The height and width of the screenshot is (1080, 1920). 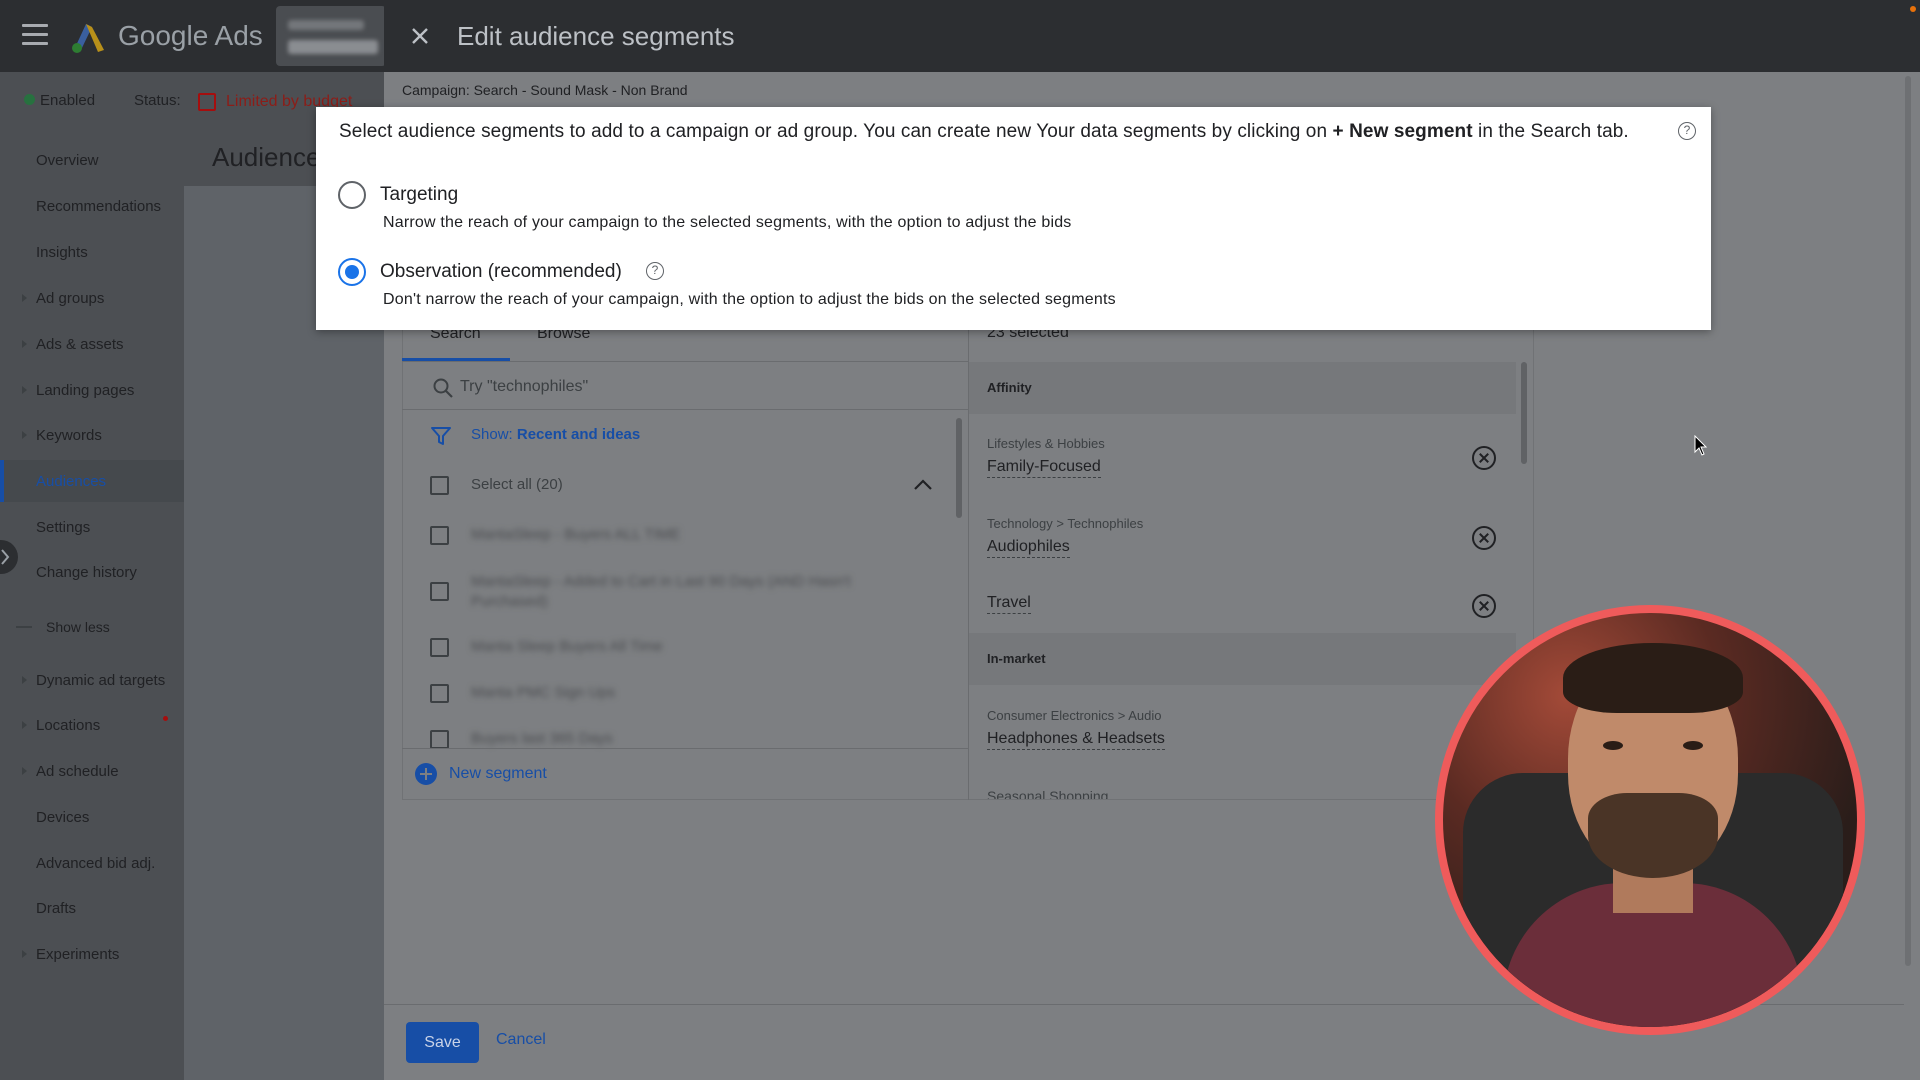 What do you see at coordinates (56, 908) in the screenshot?
I see `sidebar-item-drafts: Drafts` at bounding box center [56, 908].